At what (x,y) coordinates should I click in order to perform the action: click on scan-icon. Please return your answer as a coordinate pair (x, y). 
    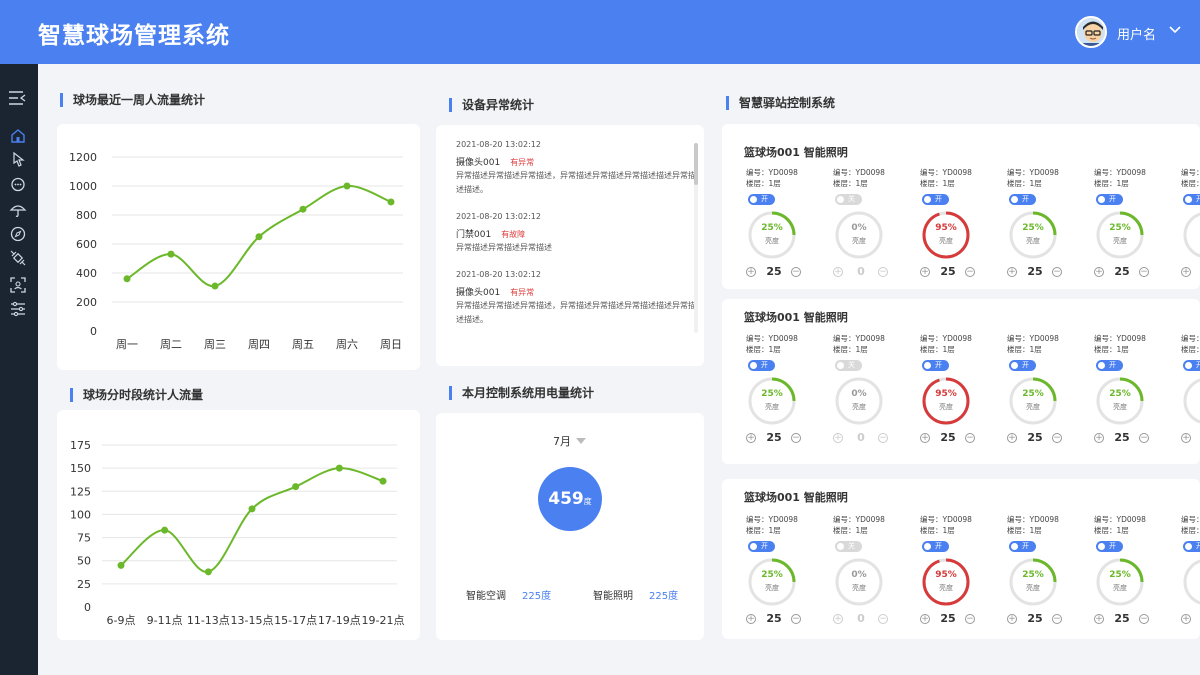
    Looking at the image, I should click on (18, 285).